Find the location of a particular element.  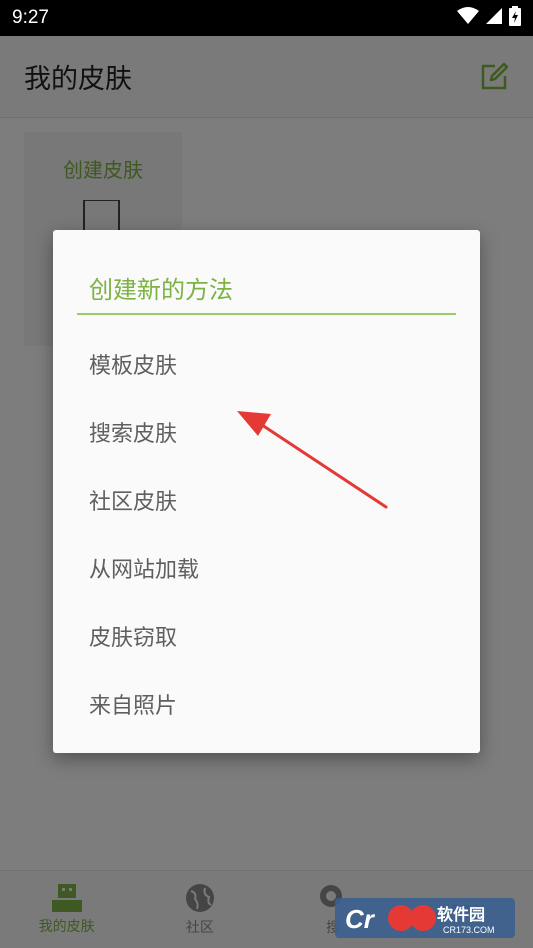

watermark-logo: Cr 软件园 CR173.COM is located at coordinates (425, 918).